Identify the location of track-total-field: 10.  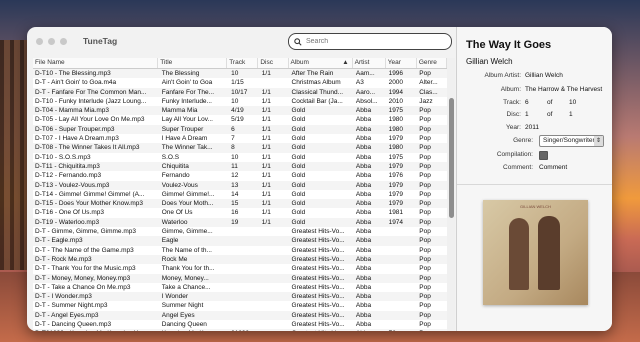
(572, 102).